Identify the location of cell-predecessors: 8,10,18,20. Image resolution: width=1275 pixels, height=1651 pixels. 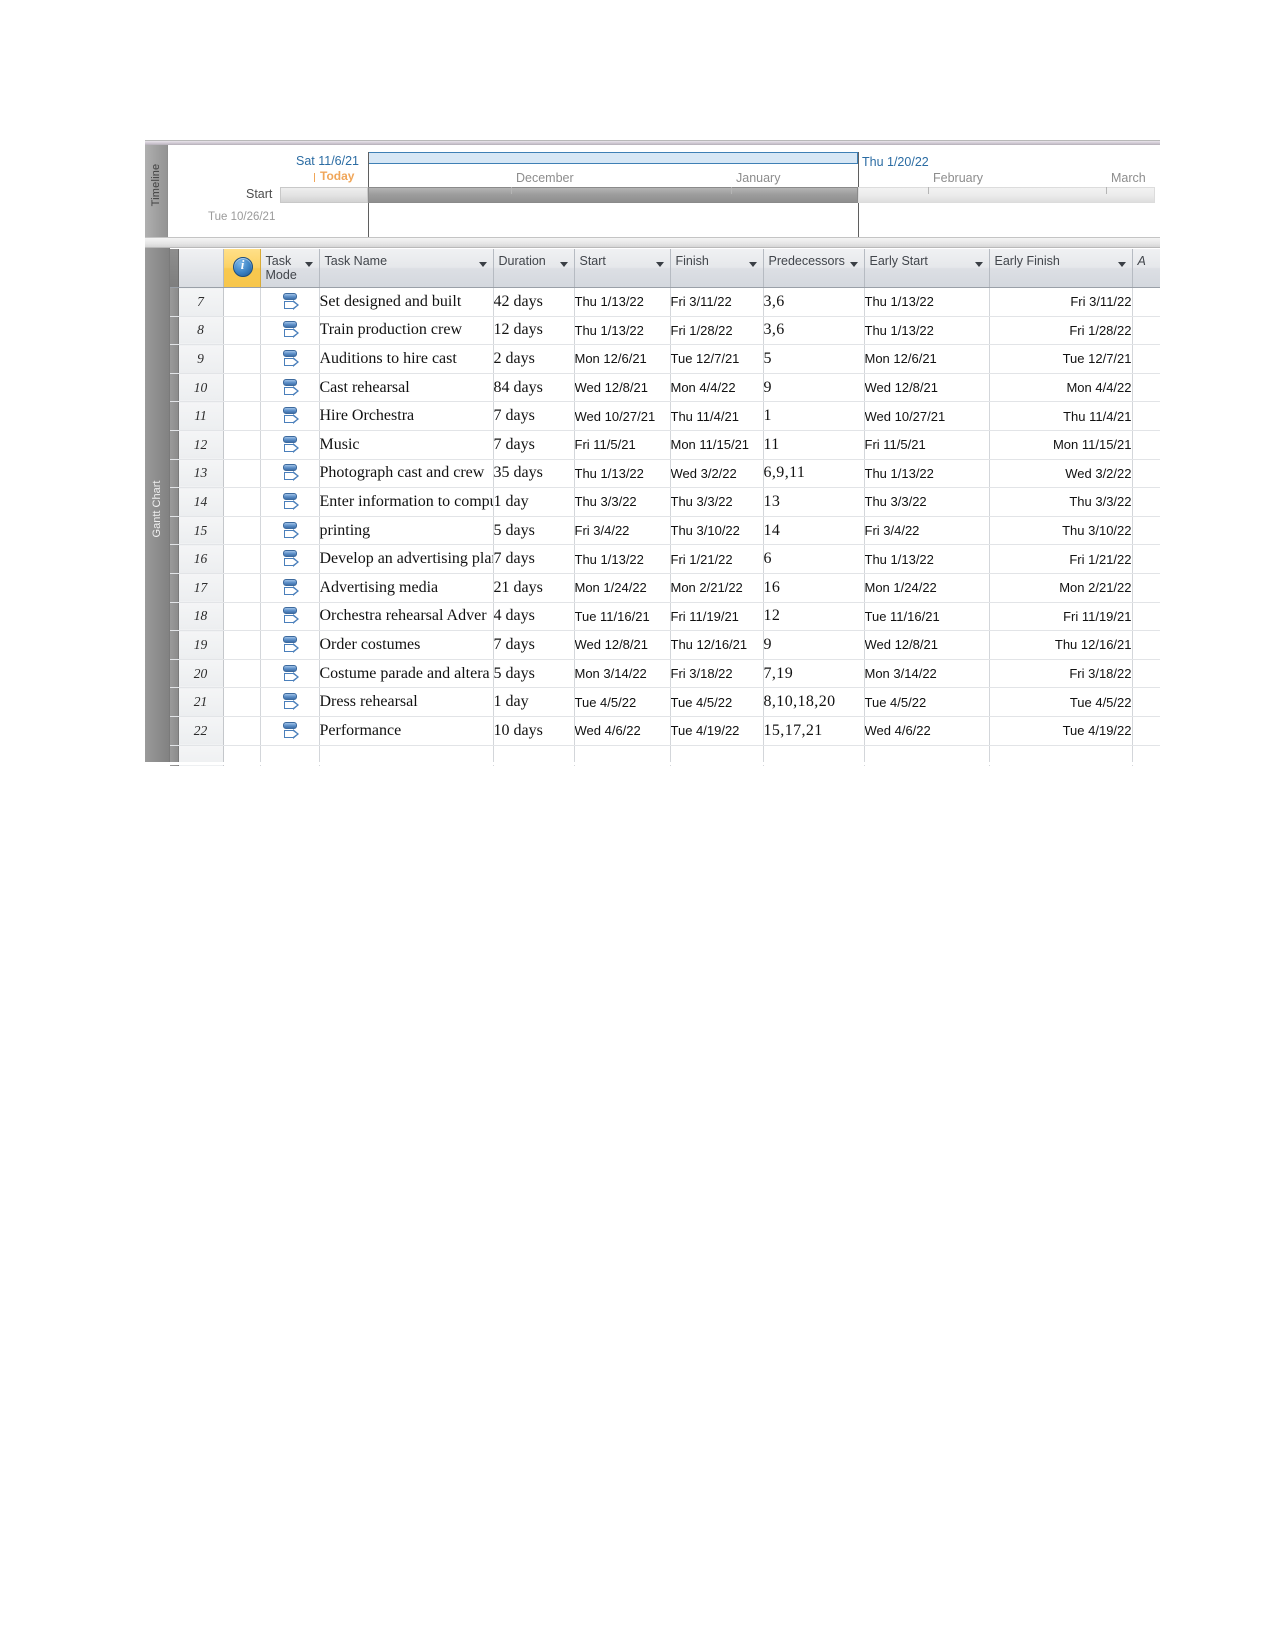
(814, 702).